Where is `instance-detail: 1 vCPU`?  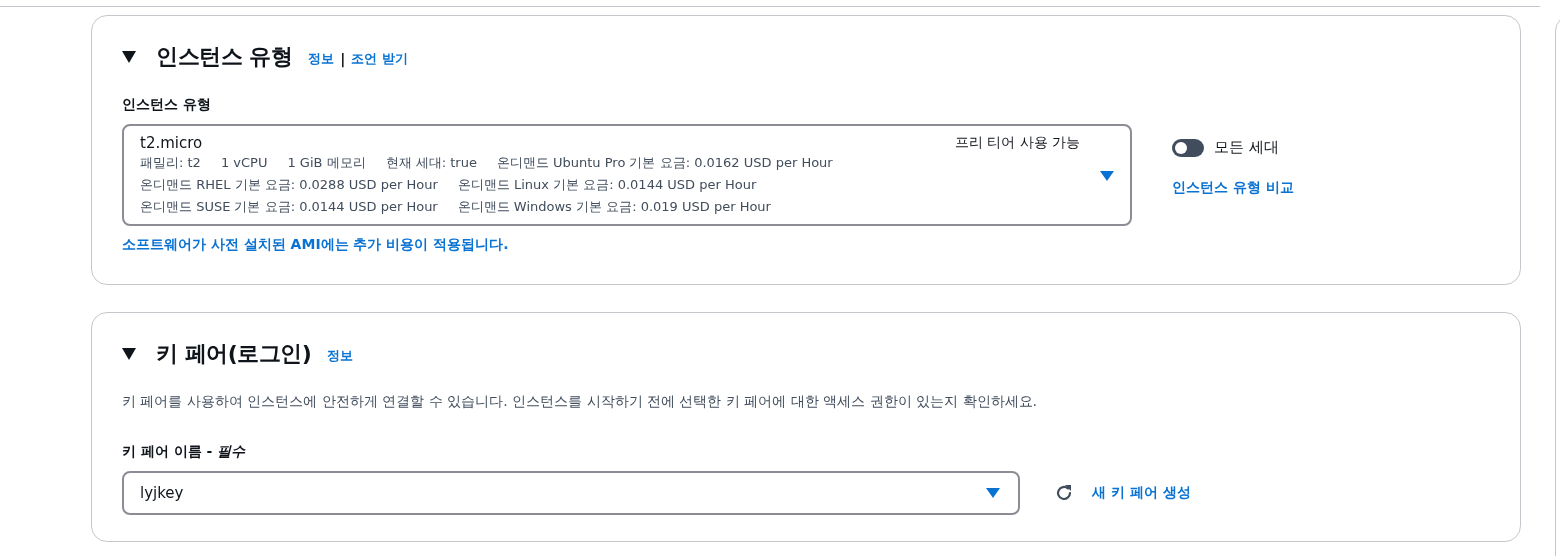 instance-detail: 1 vCPU is located at coordinates (244, 163).